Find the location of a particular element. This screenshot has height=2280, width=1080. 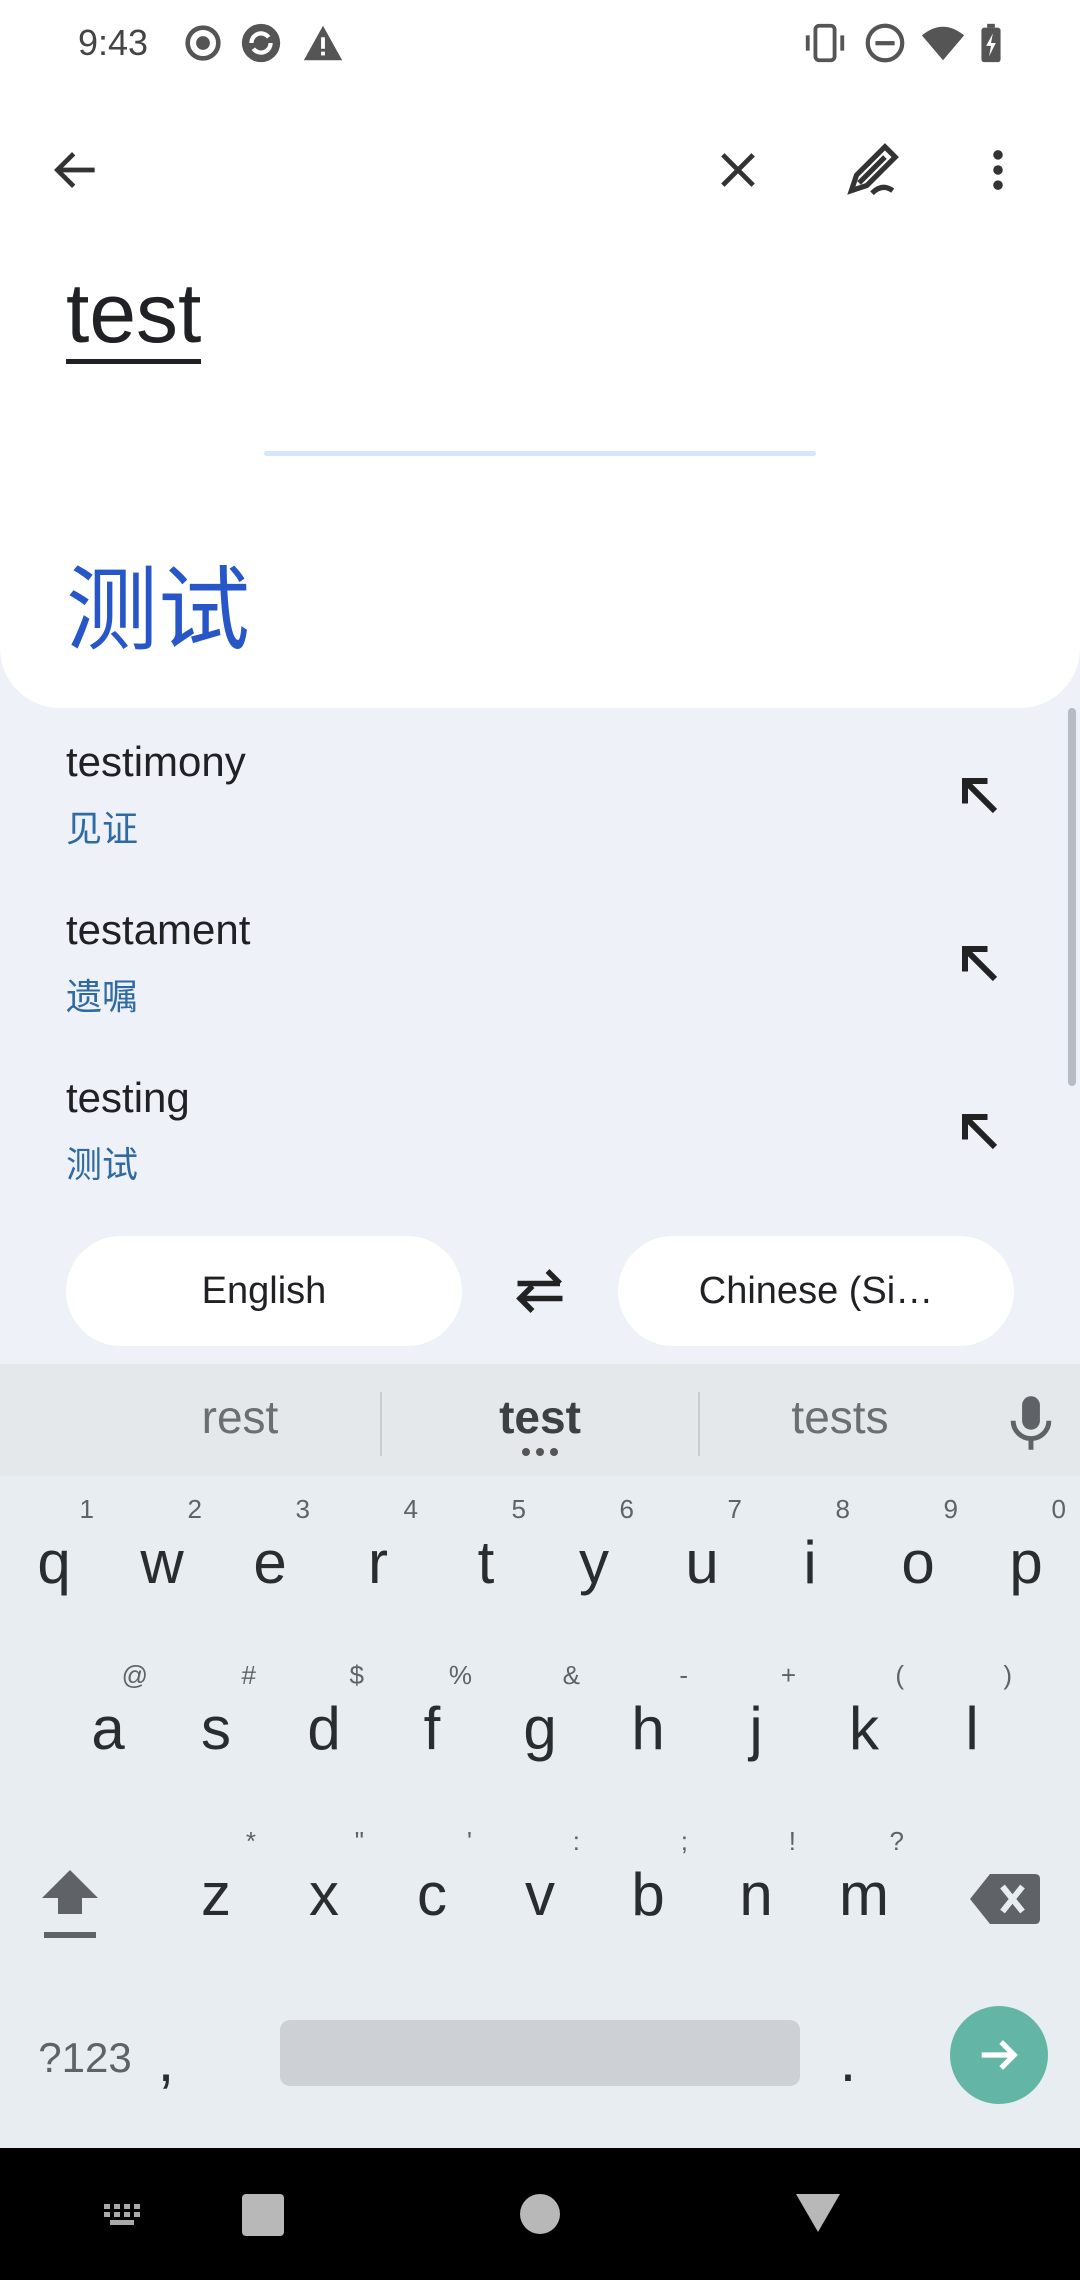

key-hint: 7 is located at coordinates (734, 1509).